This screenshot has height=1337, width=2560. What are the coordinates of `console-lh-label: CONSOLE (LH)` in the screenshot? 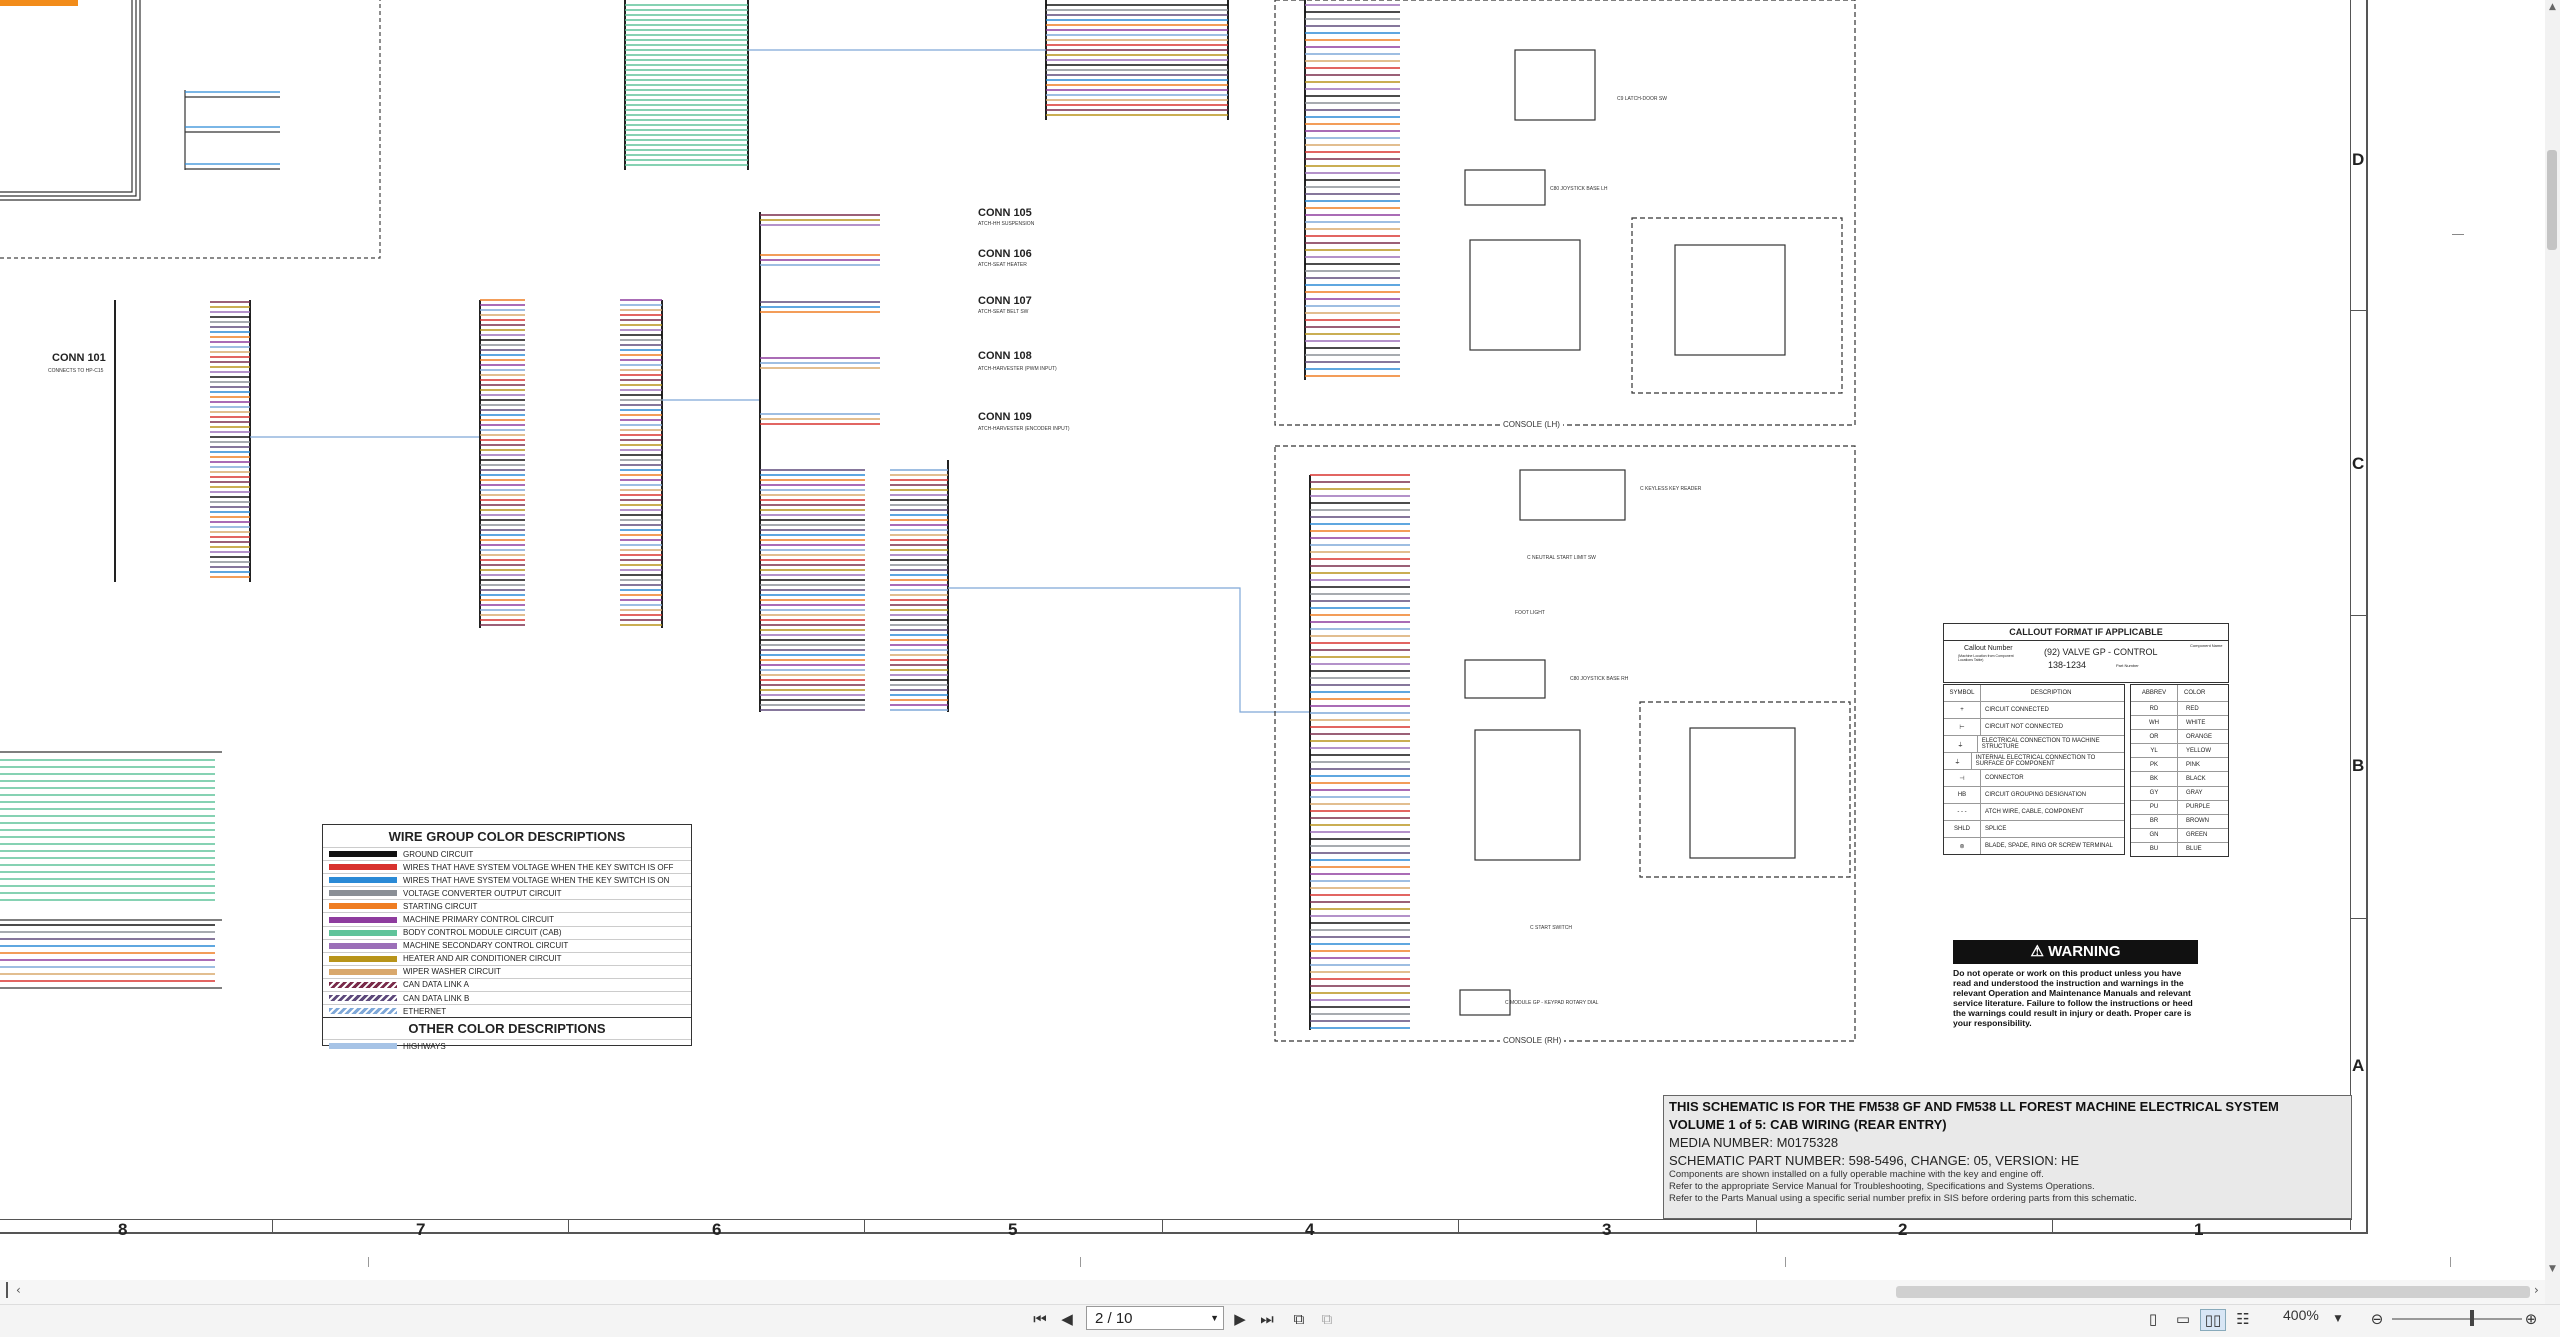 It's located at (1531, 424).